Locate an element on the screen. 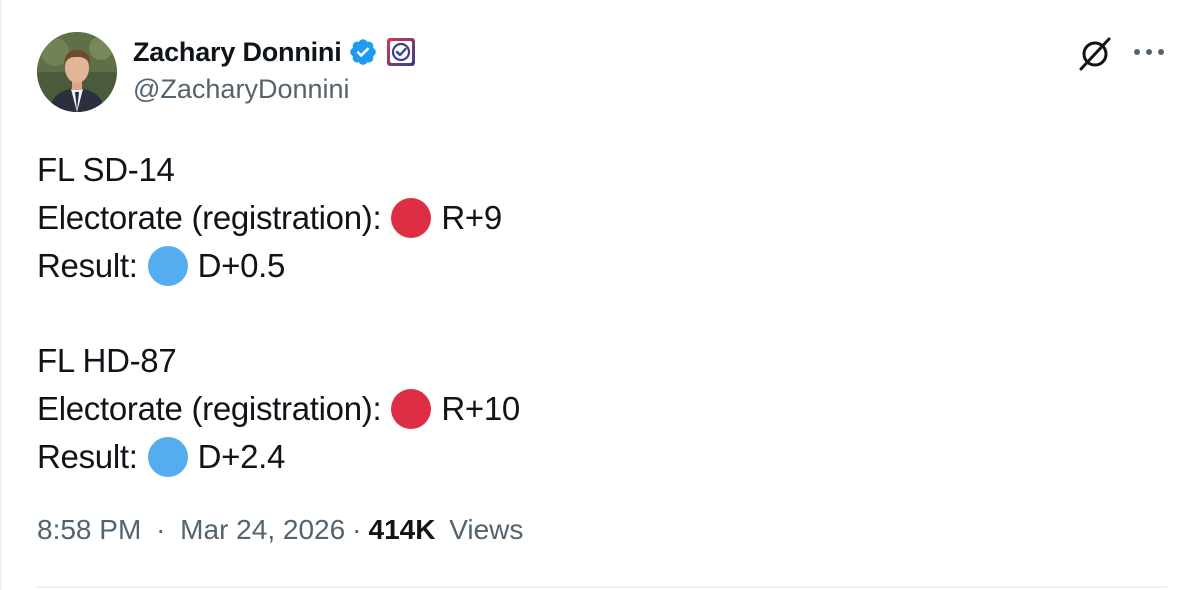 Image resolution: width=1198 pixels, height=590 pixels. district-name: FL HD-87 is located at coordinates (107, 360).